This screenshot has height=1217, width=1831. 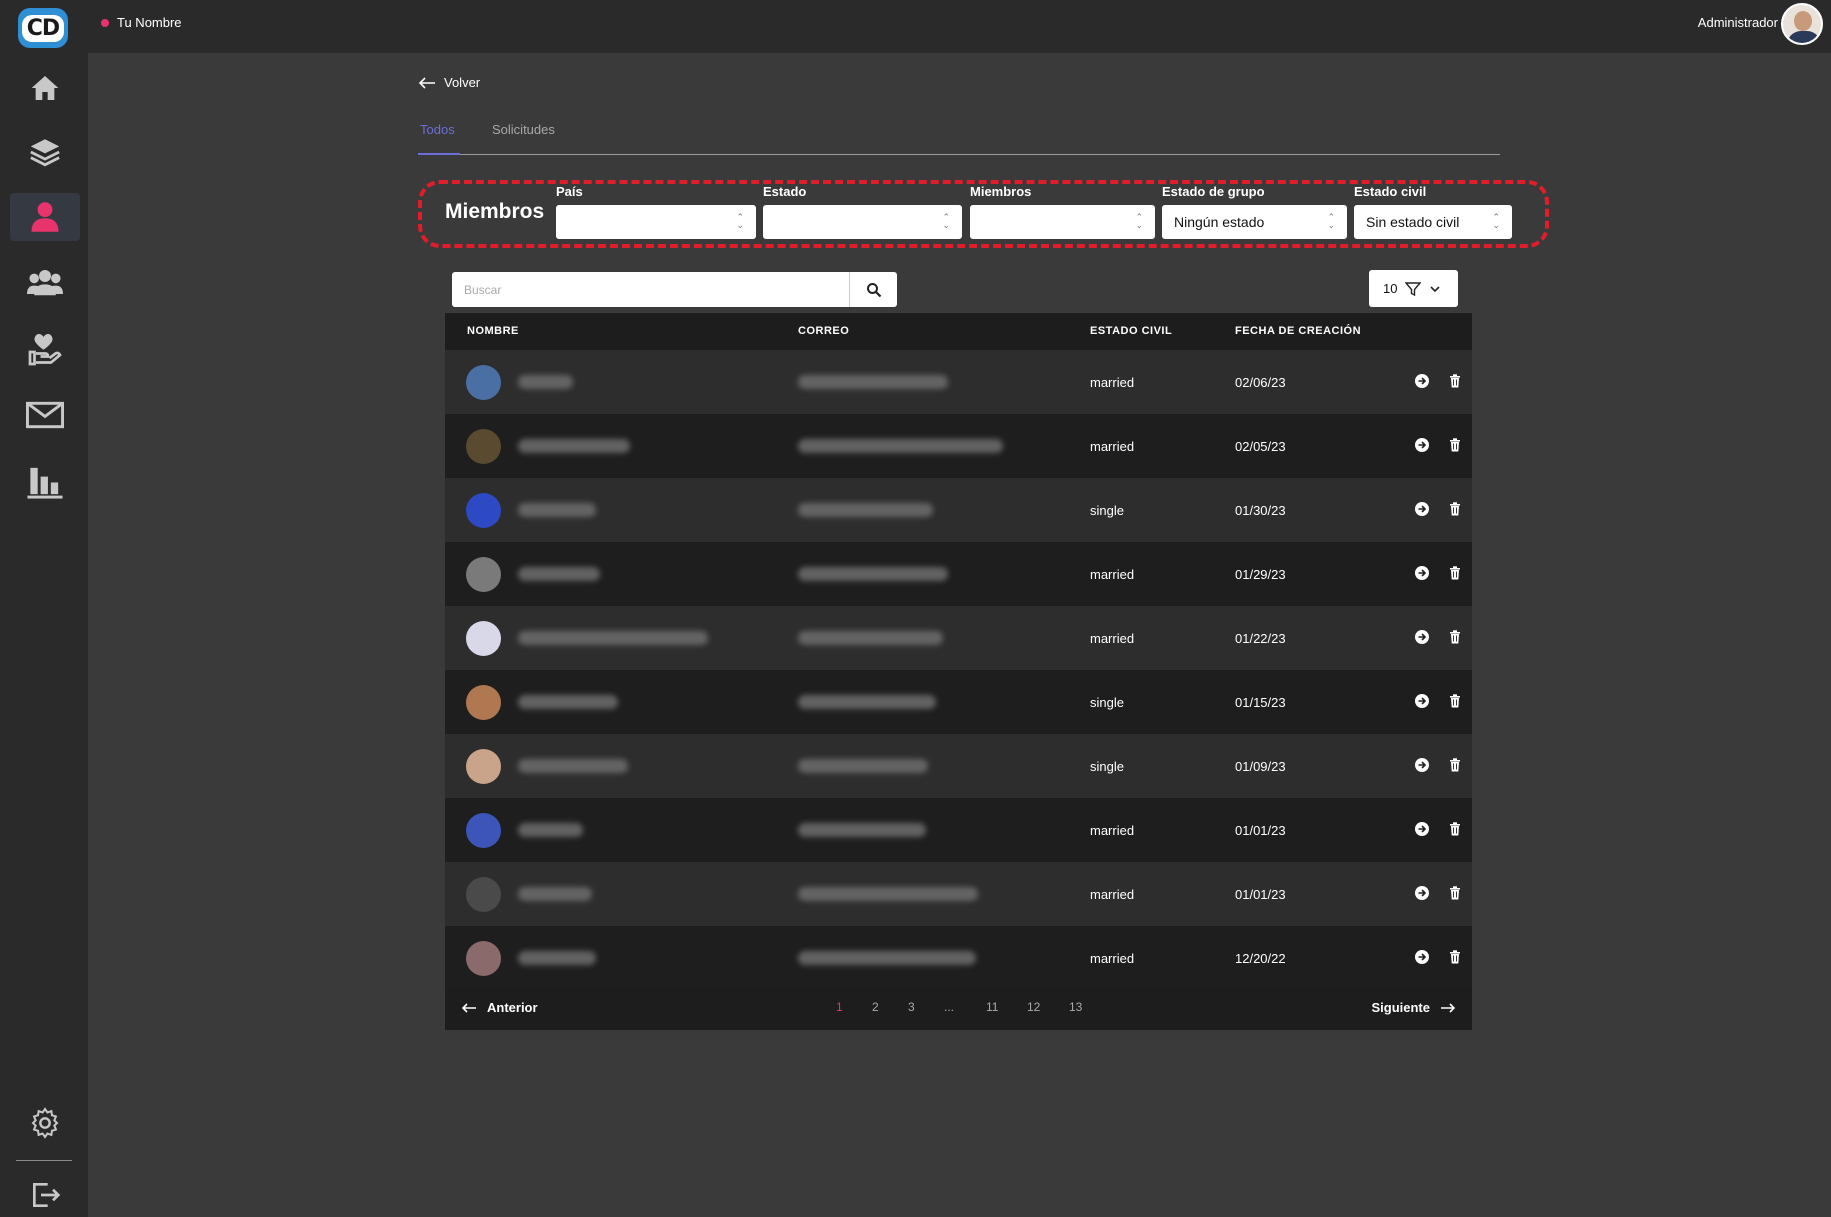 What do you see at coordinates (1390, 288) in the screenshot?
I see `per-page-value: 10` at bounding box center [1390, 288].